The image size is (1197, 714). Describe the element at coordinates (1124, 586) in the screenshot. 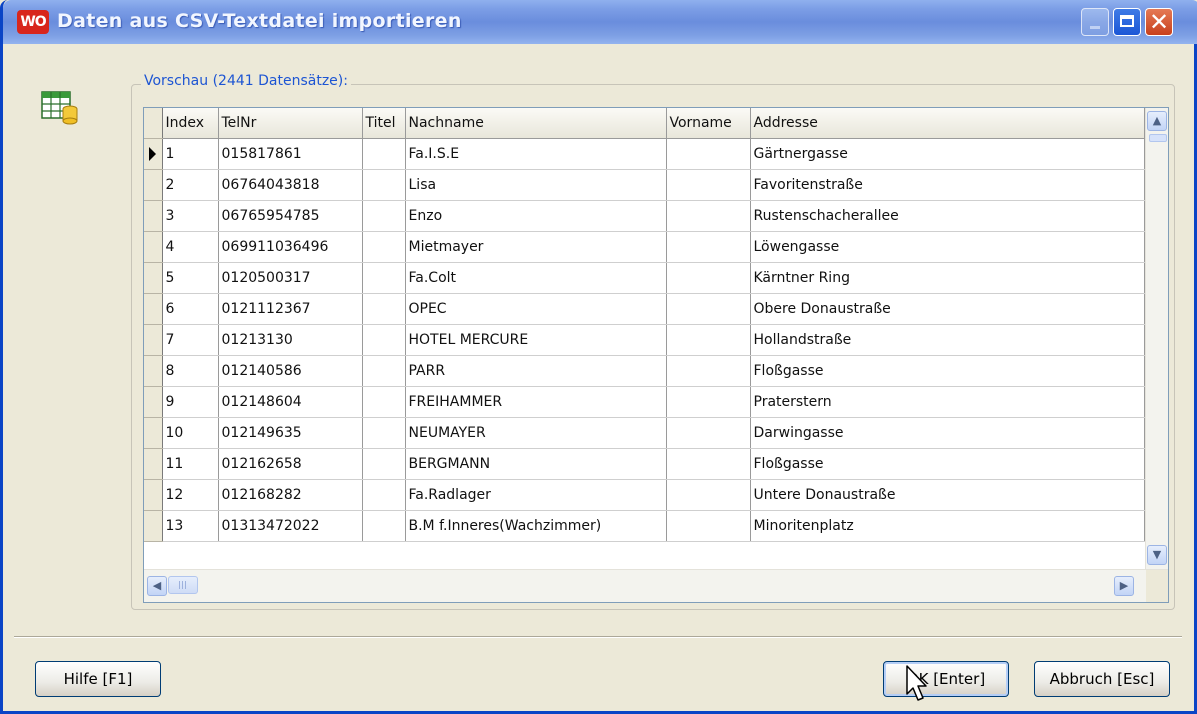

I see `scroll-right-button: ▶` at that location.